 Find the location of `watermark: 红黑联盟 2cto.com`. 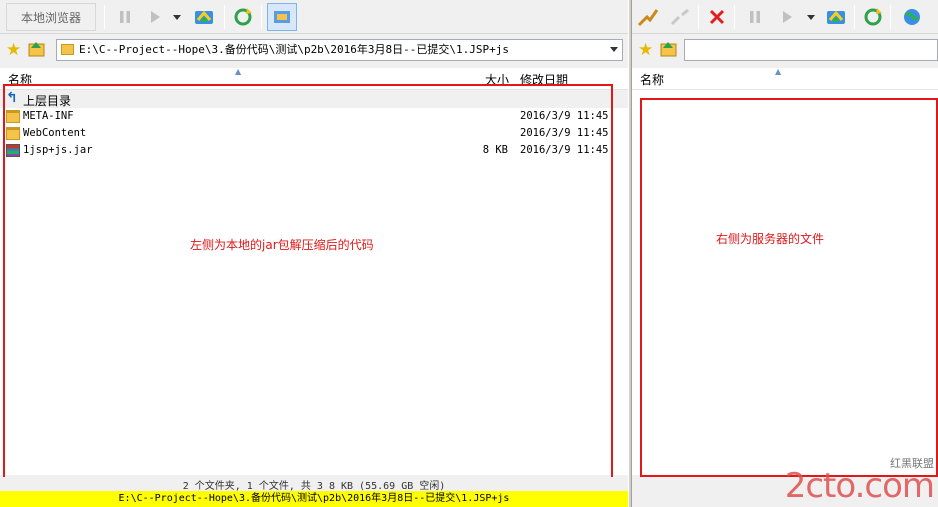

watermark: 红黑联盟 2cto.com is located at coordinates (859, 480).